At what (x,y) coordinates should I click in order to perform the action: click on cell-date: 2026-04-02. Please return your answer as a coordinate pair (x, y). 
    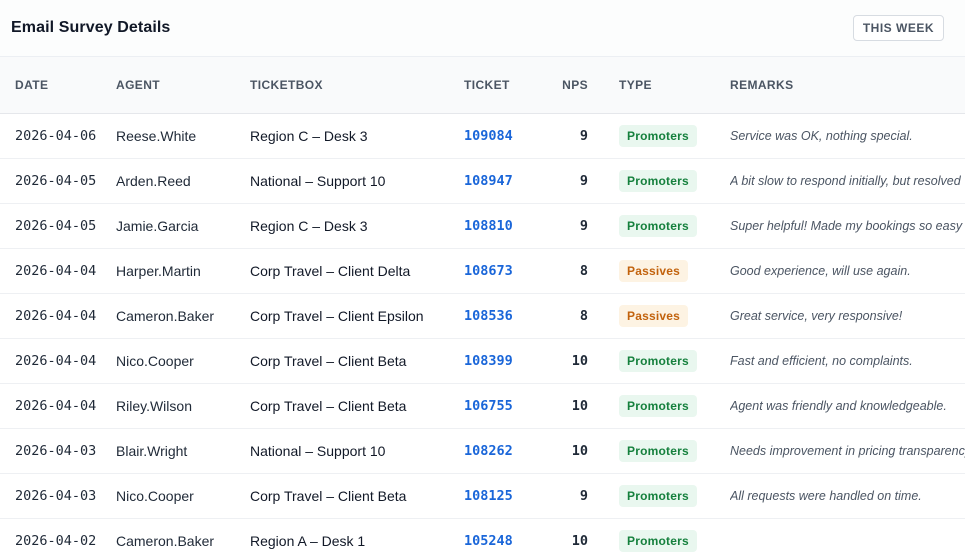
    Looking at the image, I should click on (58, 536).